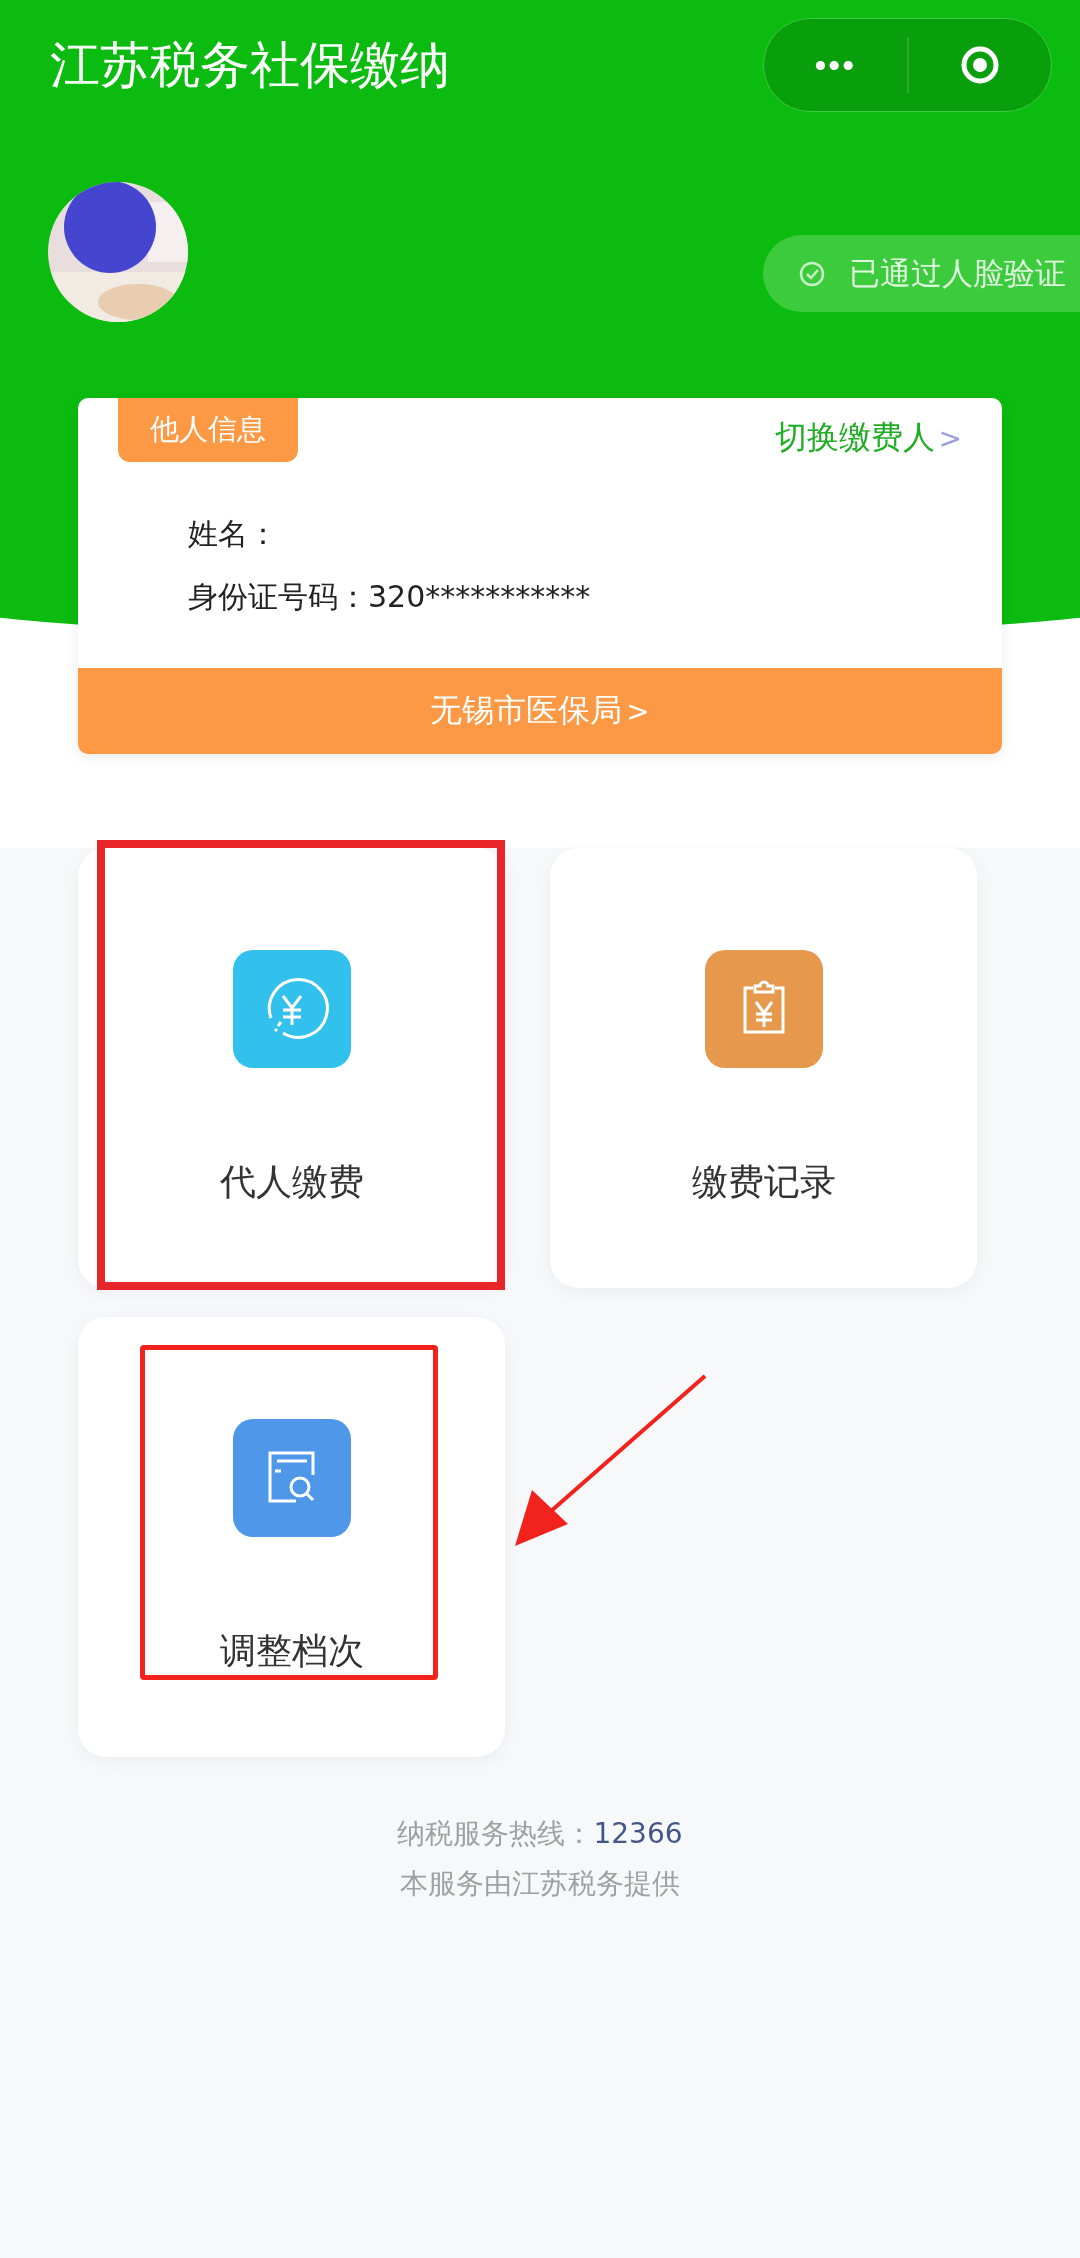 The image size is (1080, 2258). I want to click on menu-tile: 缴费记录, so click(763, 1068).